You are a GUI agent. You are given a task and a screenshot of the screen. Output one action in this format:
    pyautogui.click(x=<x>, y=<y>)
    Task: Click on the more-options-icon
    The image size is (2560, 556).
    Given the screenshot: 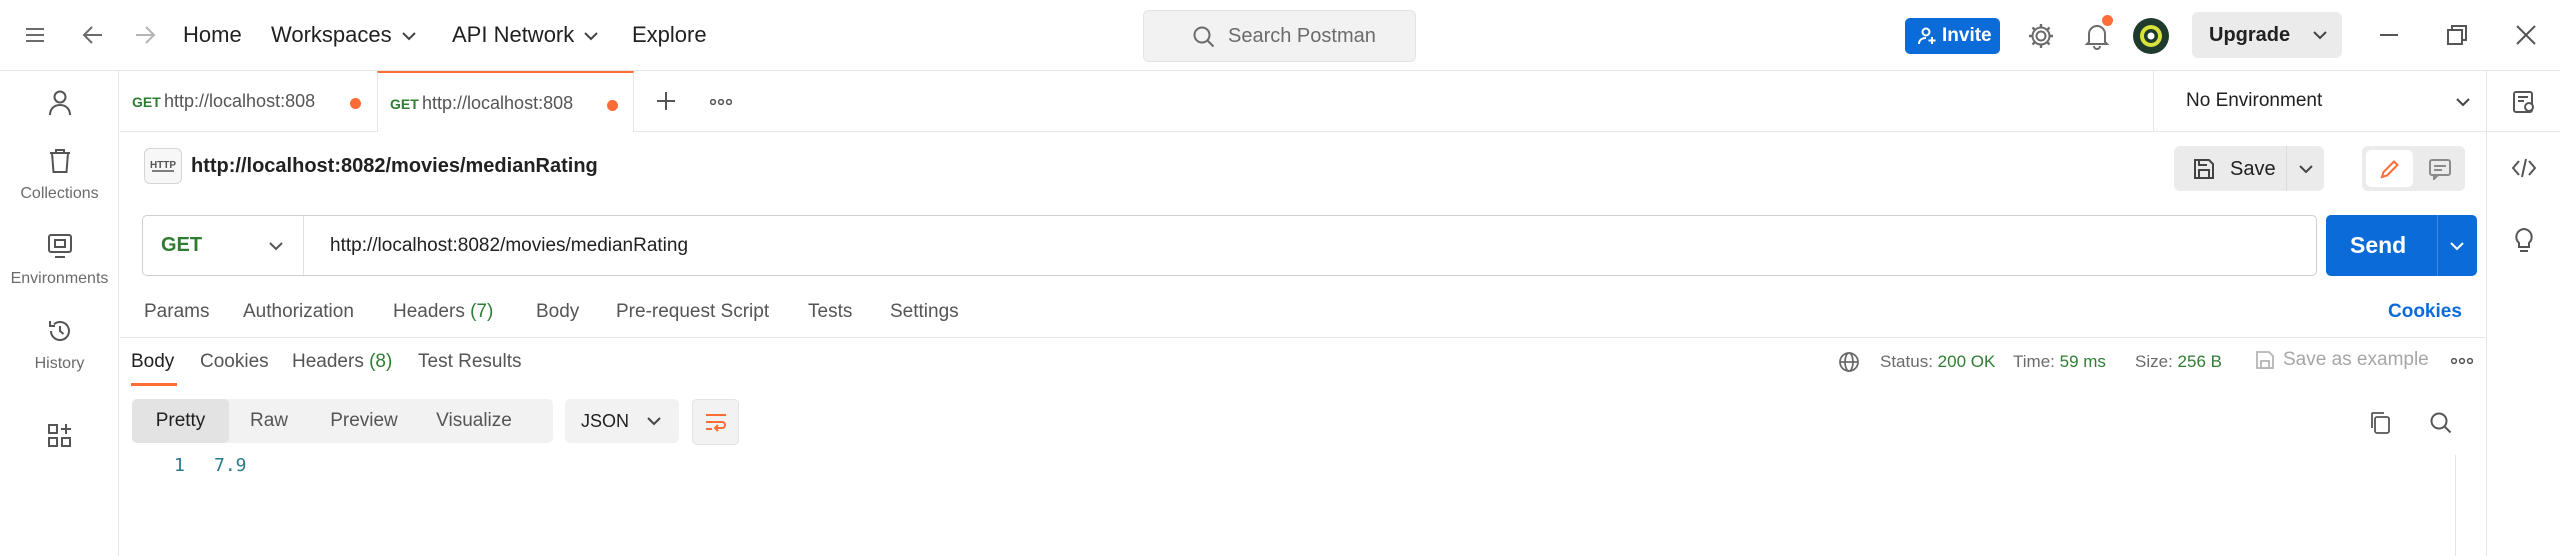 What is the action you would take?
    pyautogui.click(x=2462, y=361)
    